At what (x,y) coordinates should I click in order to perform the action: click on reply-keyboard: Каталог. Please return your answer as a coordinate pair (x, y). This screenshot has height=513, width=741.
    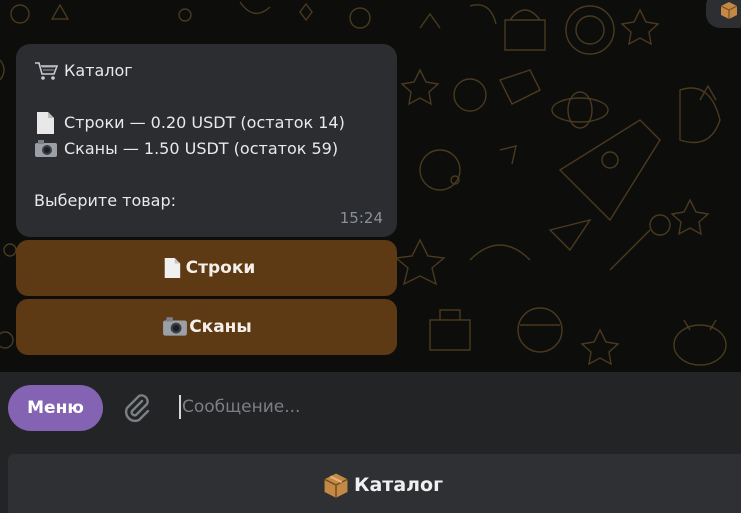
    Looking at the image, I should click on (370, 479).